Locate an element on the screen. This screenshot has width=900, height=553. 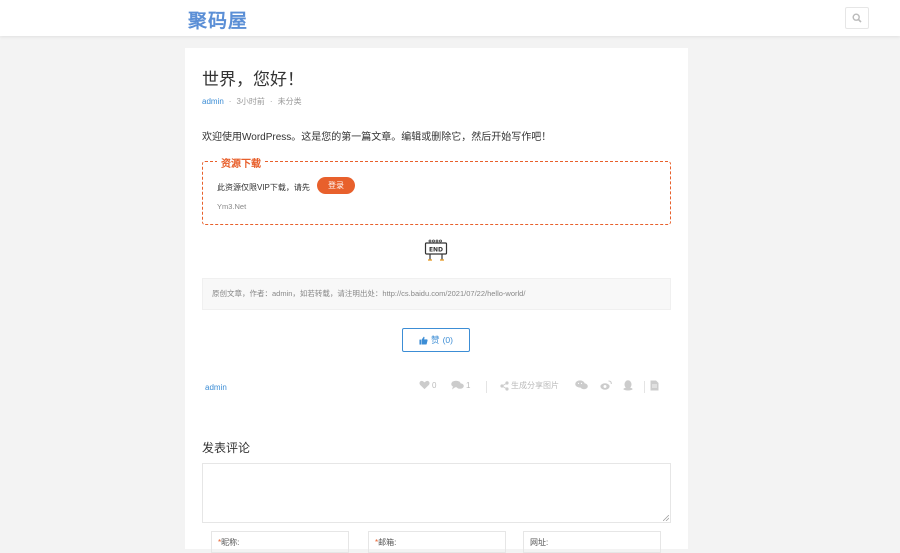
post-intro: 欢迎使用WordPress。这是您的第一篇文章。编辑或删除它，然后开始写作吧！ is located at coordinates (377, 137).